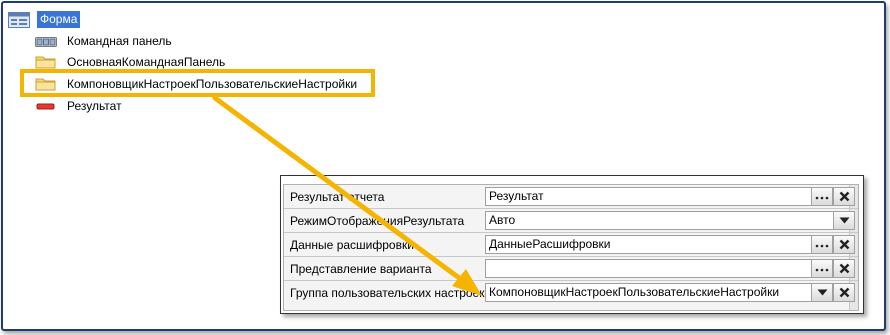 This screenshot has height=335, width=890. I want to click on property-row-details-data: Данные расшифровки ДанныеРасшифровки, so click(571, 245).